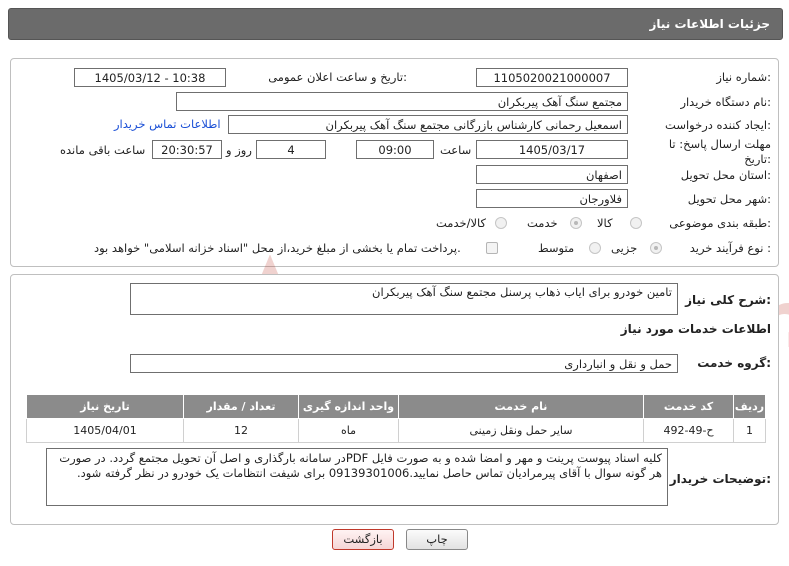 This screenshot has height=566, width=789. What do you see at coordinates (348, 406) in the screenshot?
I see `col-unit: واحد اندازه گیری` at bounding box center [348, 406].